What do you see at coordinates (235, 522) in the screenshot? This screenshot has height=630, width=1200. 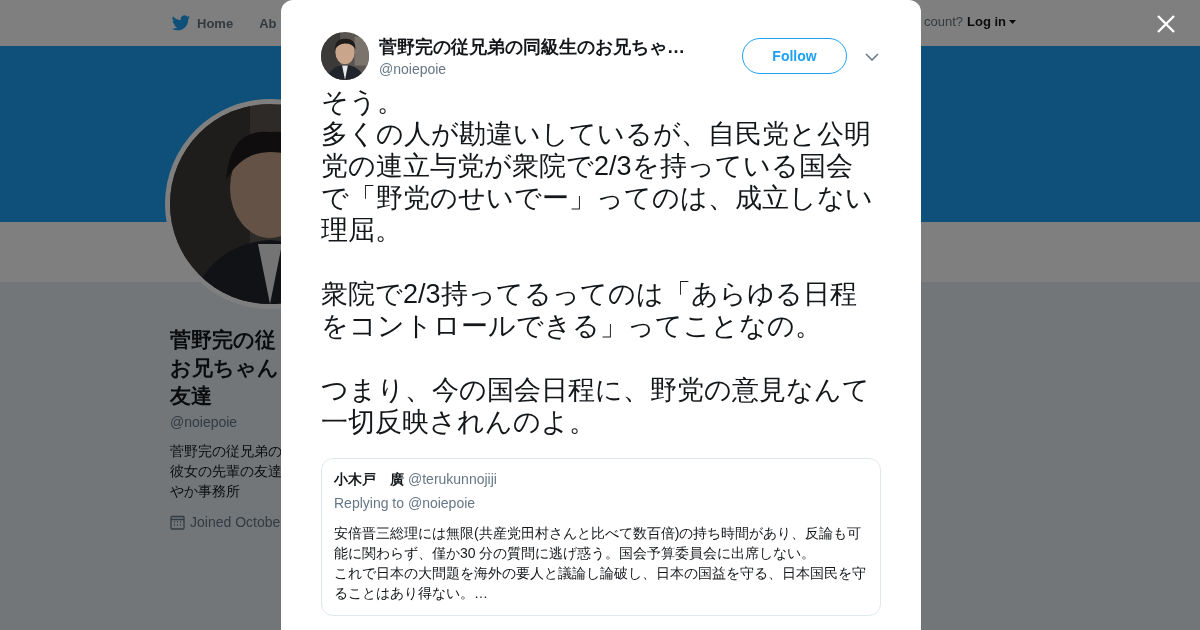 I see `joined-date: Joined Octobe` at bounding box center [235, 522].